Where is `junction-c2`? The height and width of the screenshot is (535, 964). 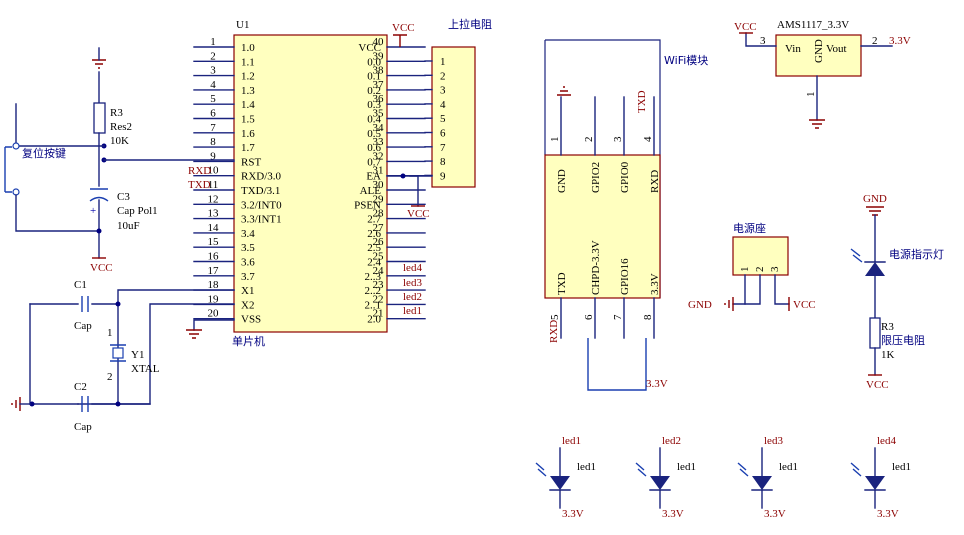 junction-c2 is located at coordinates (118, 404).